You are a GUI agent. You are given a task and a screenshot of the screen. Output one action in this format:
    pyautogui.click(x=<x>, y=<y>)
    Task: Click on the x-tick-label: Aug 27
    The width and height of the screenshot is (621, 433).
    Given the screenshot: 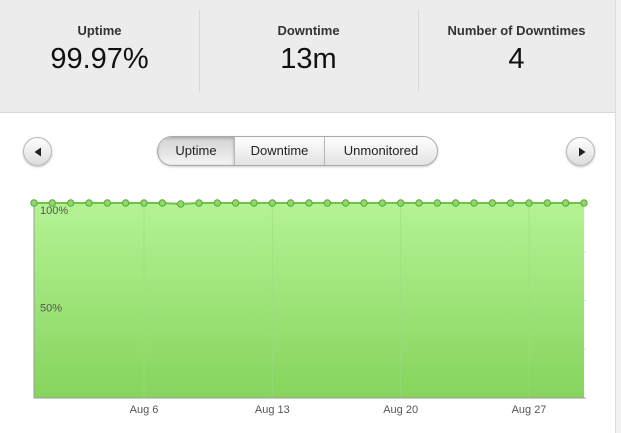 What is the action you would take?
    pyautogui.click(x=529, y=410)
    